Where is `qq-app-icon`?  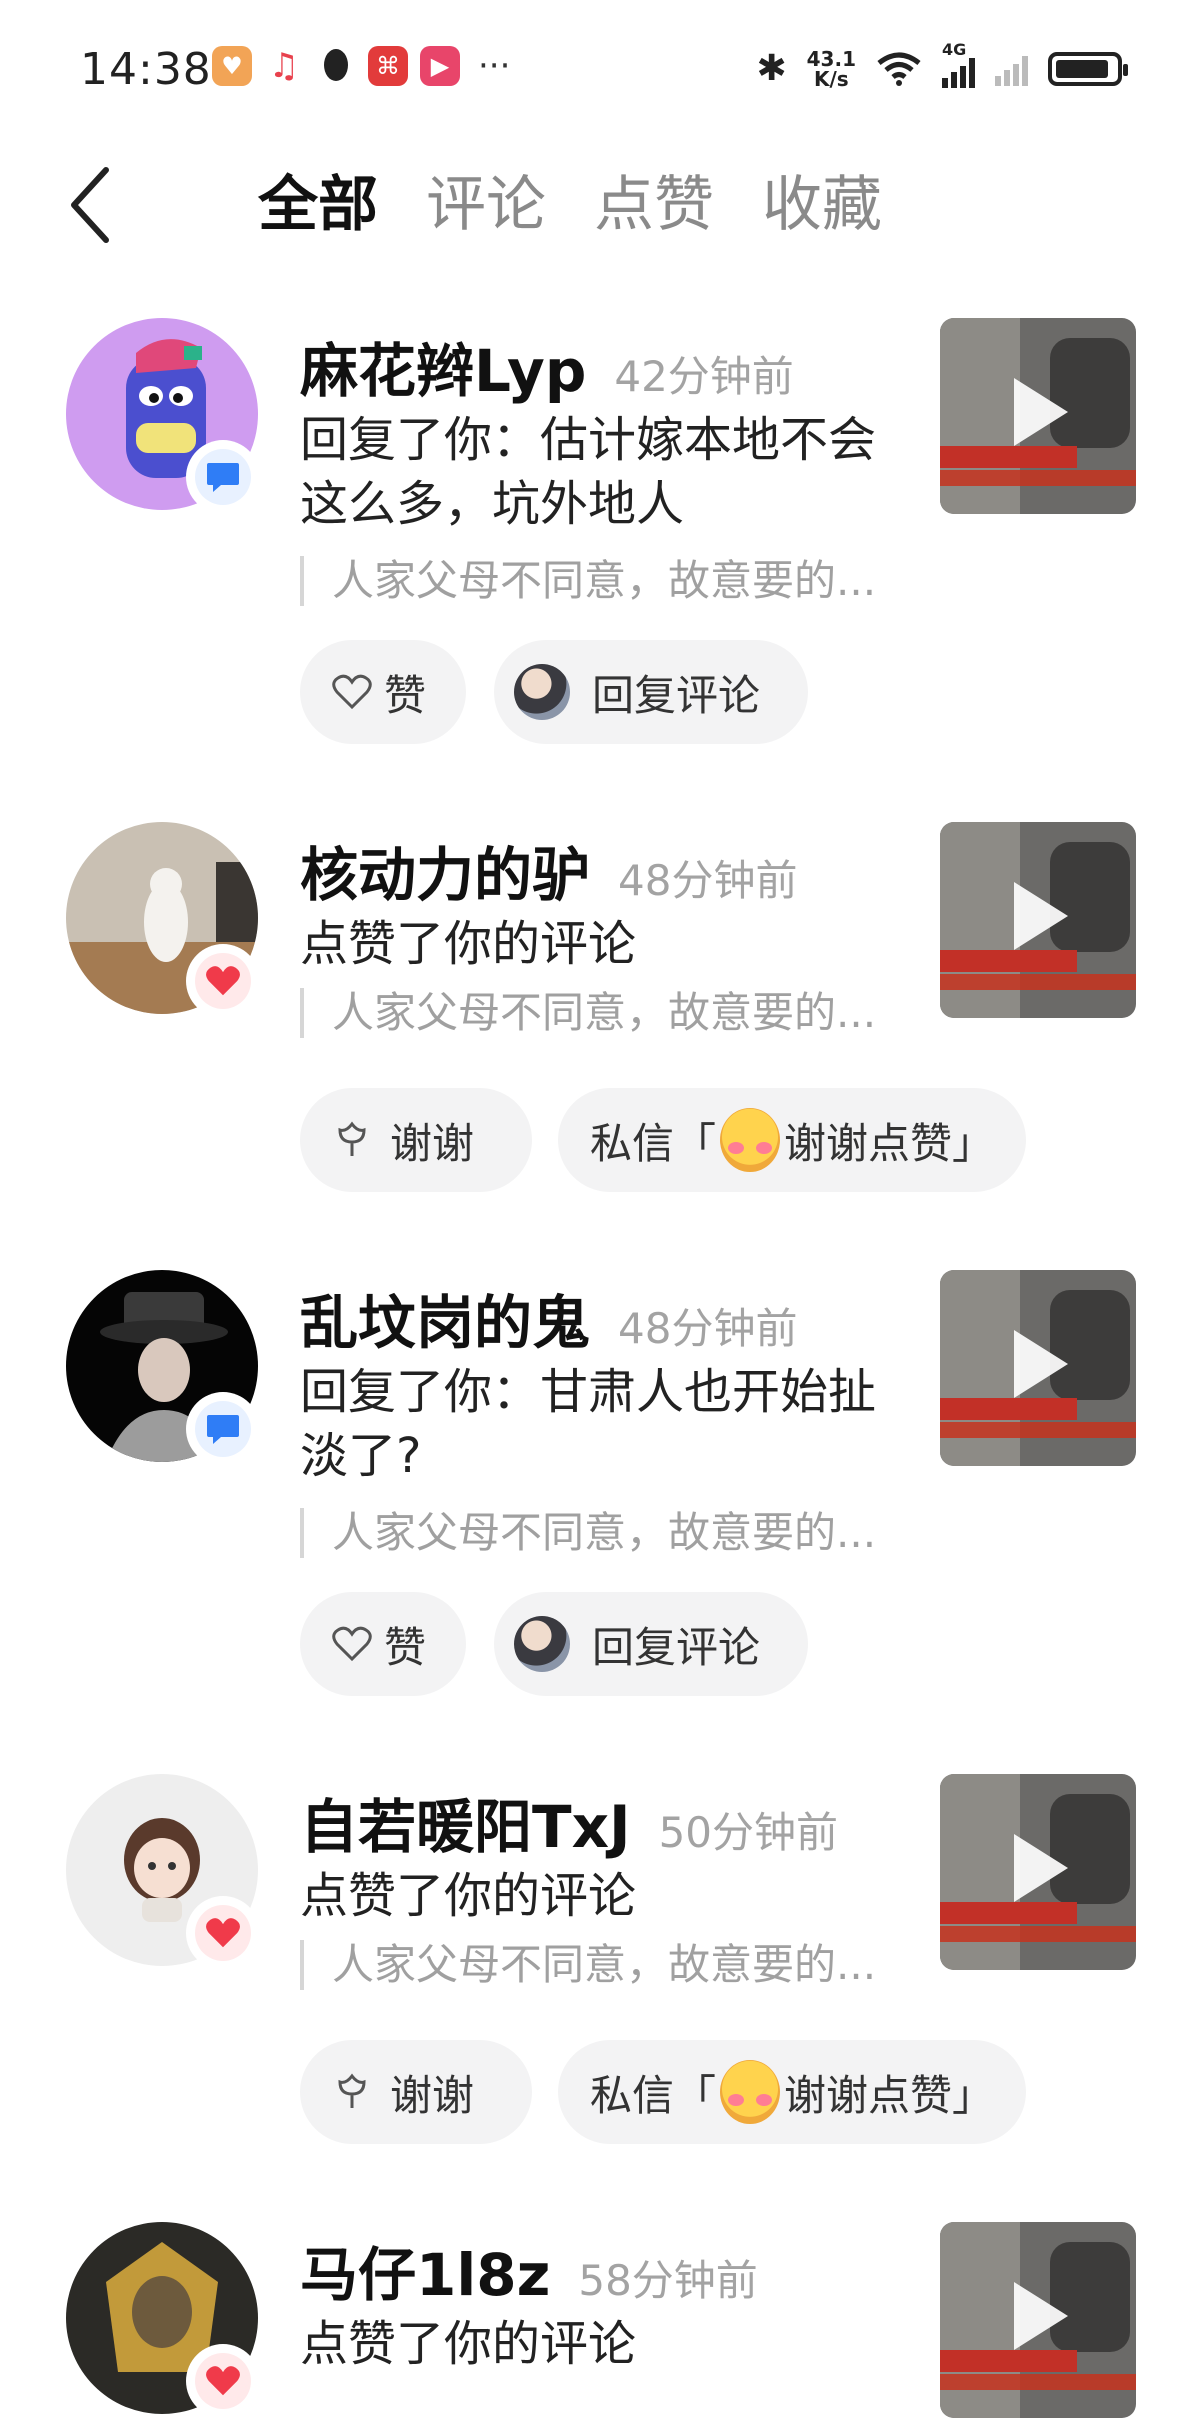 qq-app-icon is located at coordinates (336, 66).